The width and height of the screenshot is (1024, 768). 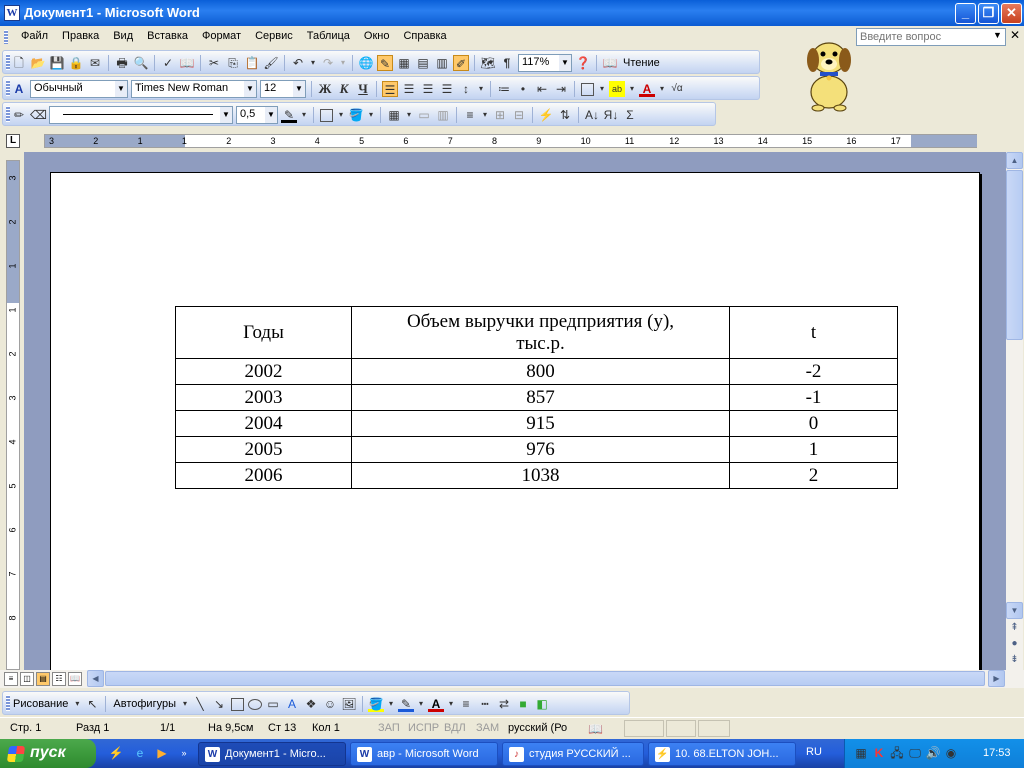 What do you see at coordinates (140, 753) in the screenshot?
I see `internet-explorer-icon: e` at bounding box center [140, 753].